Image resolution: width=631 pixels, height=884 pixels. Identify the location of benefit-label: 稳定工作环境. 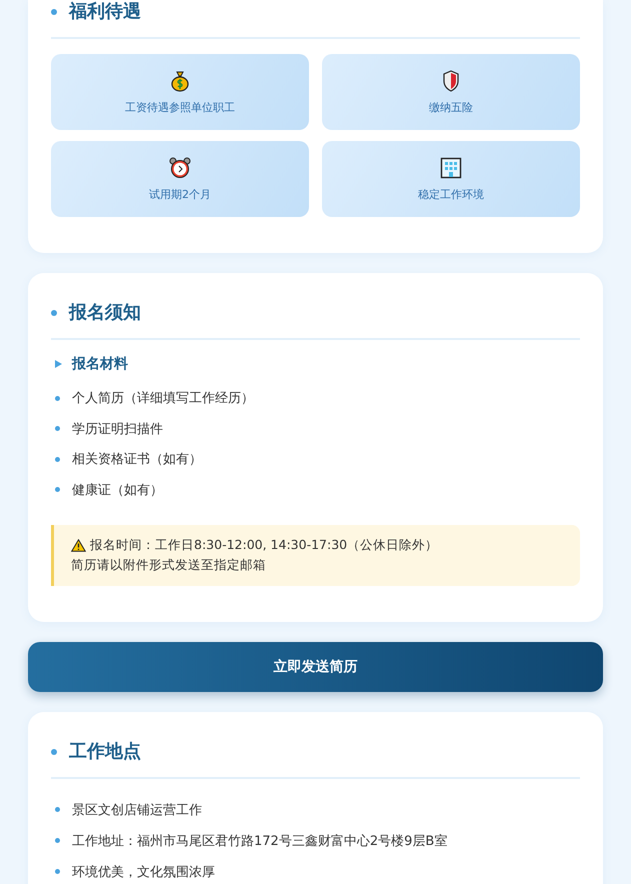
(451, 194).